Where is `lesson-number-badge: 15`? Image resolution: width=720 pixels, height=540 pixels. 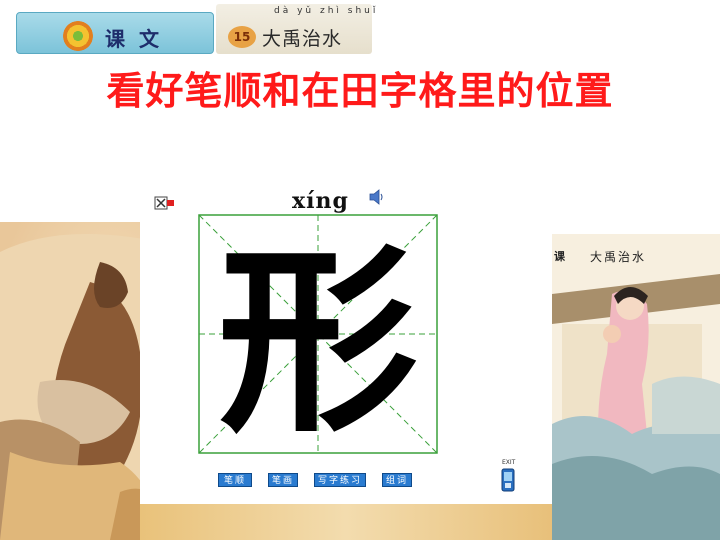
lesson-number-badge: 15 is located at coordinates (242, 37).